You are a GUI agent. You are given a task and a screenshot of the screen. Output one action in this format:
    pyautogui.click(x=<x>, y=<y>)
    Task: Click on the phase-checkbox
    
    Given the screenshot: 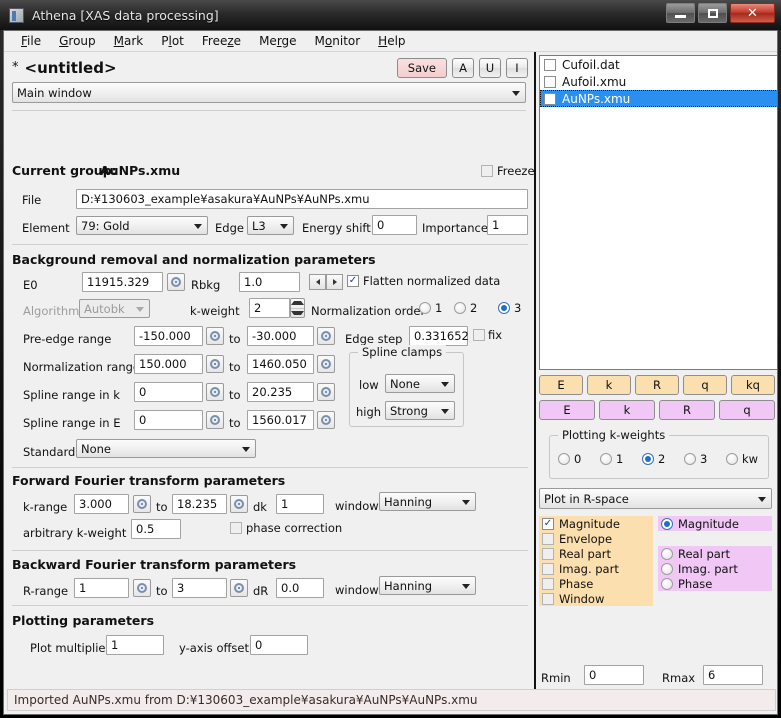 What is the action you would take?
    pyautogui.click(x=548, y=583)
    